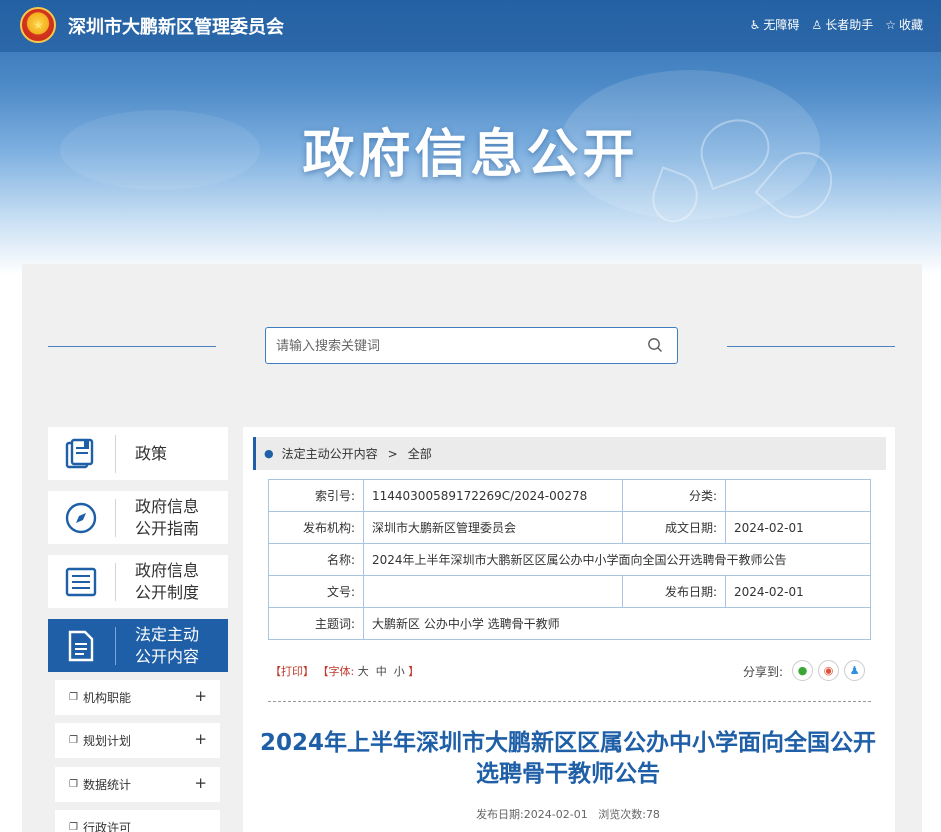 The width and height of the screenshot is (941, 832). I want to click on article-title: 2024年上半年深圳市大鹏新区区属公办中小学面向全国公开选聘骨干教师公告, so click(567, 758).